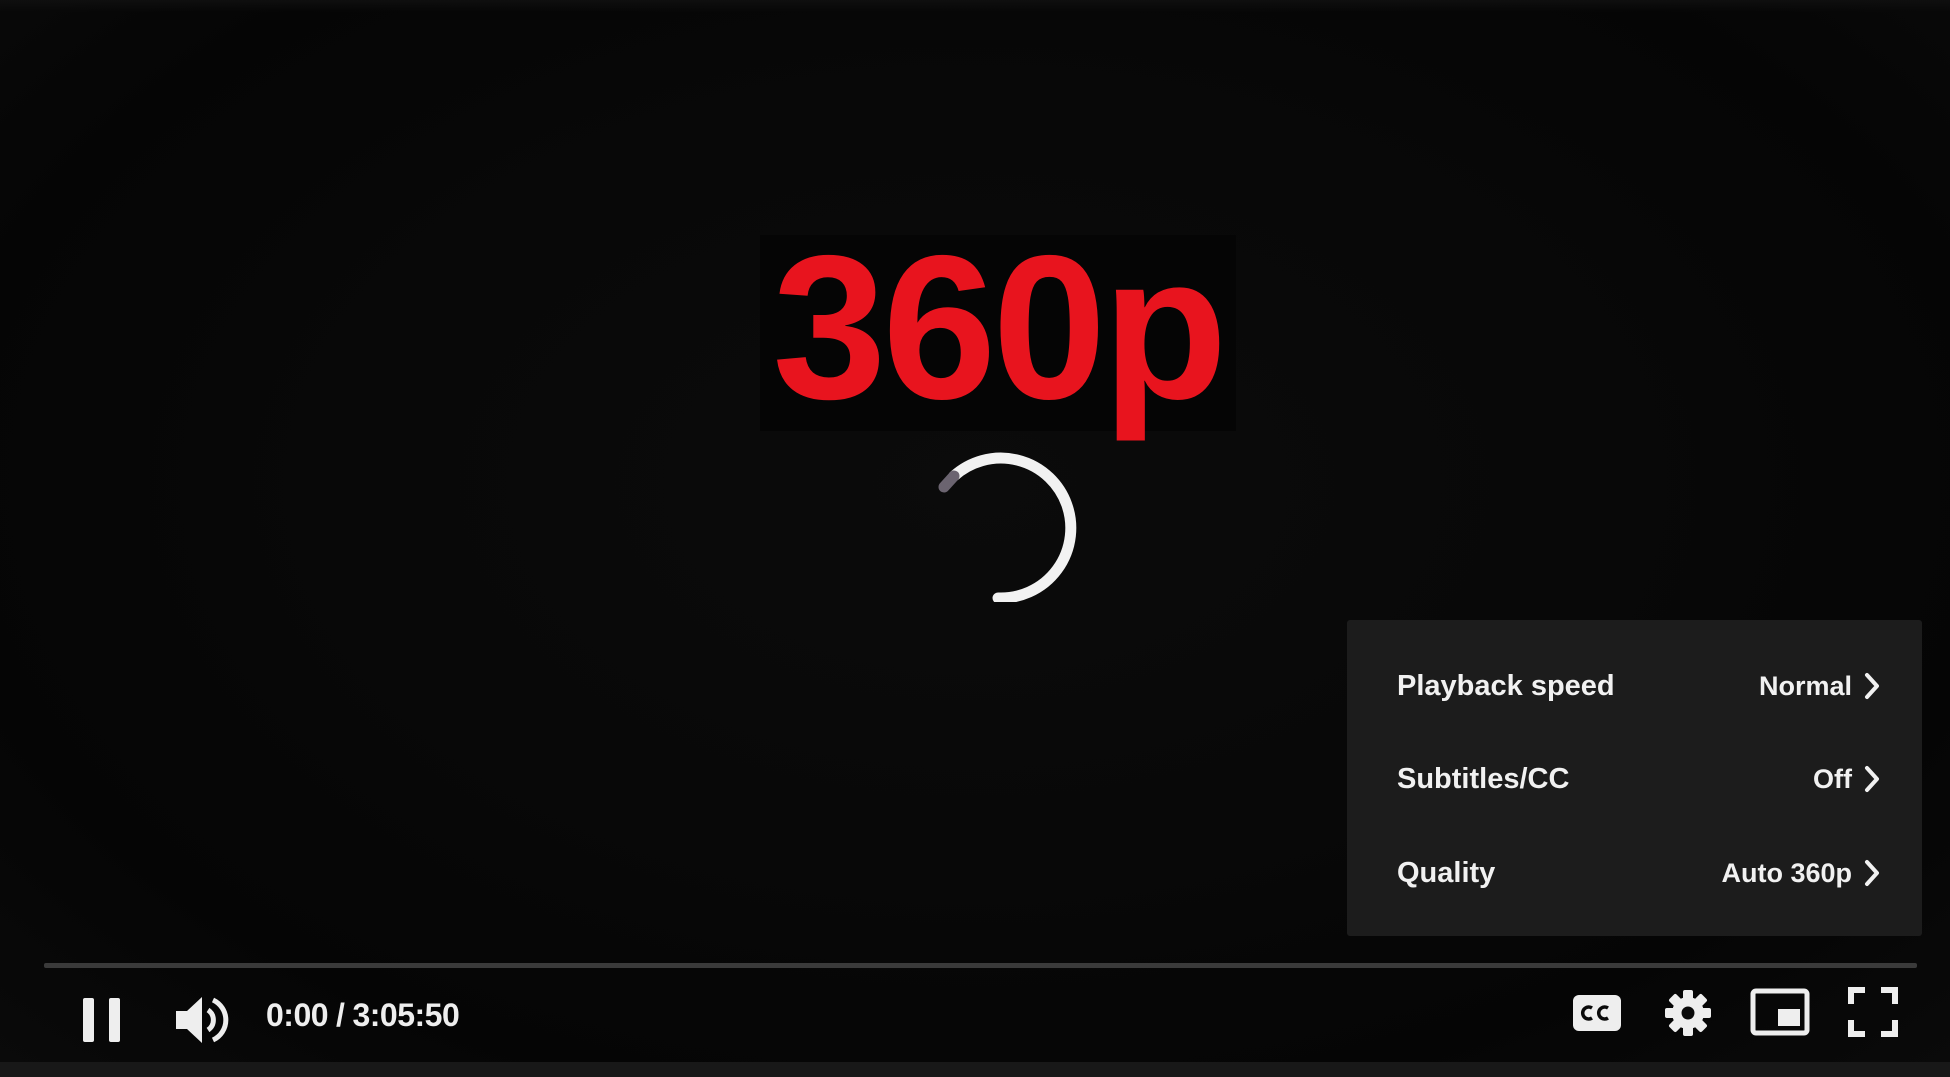  What do you see at coordinates (980, 965) in the screenshot?
I see `progress-bar` at bounding box center [980, 965].